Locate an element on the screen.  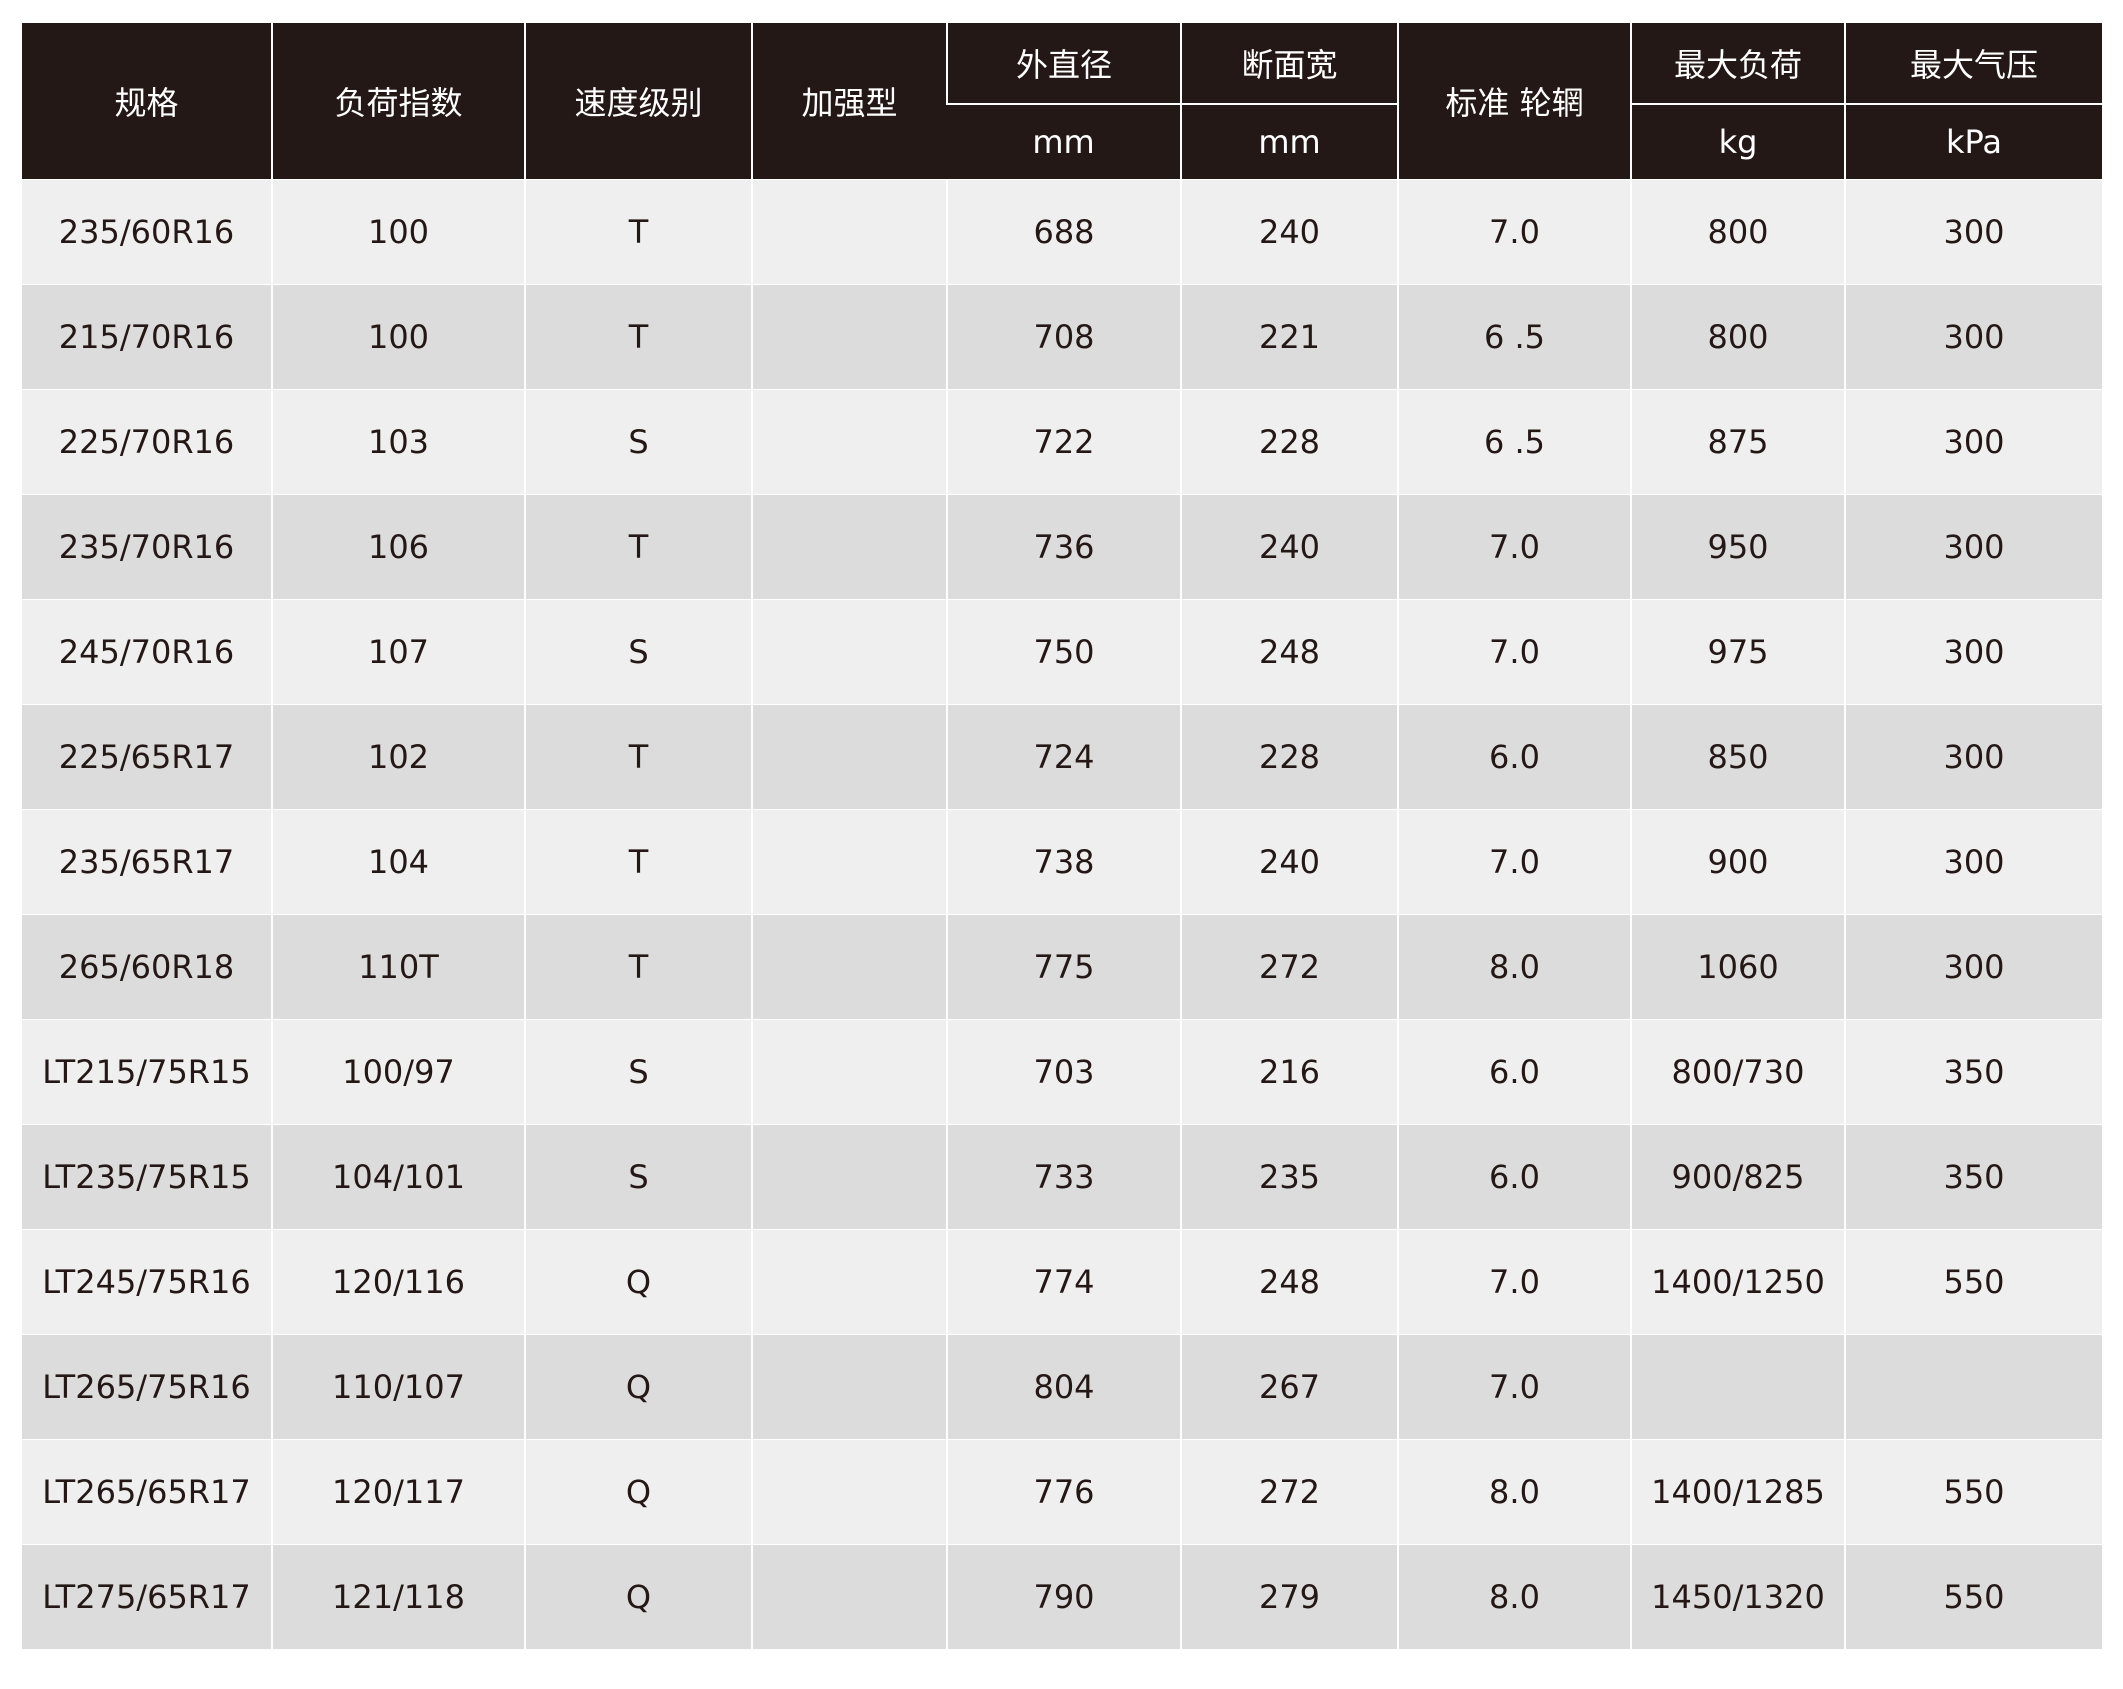
table-row: 225/65R17 102 T 724 228 6.0 850 300 is located at coordinates (1062, 757).